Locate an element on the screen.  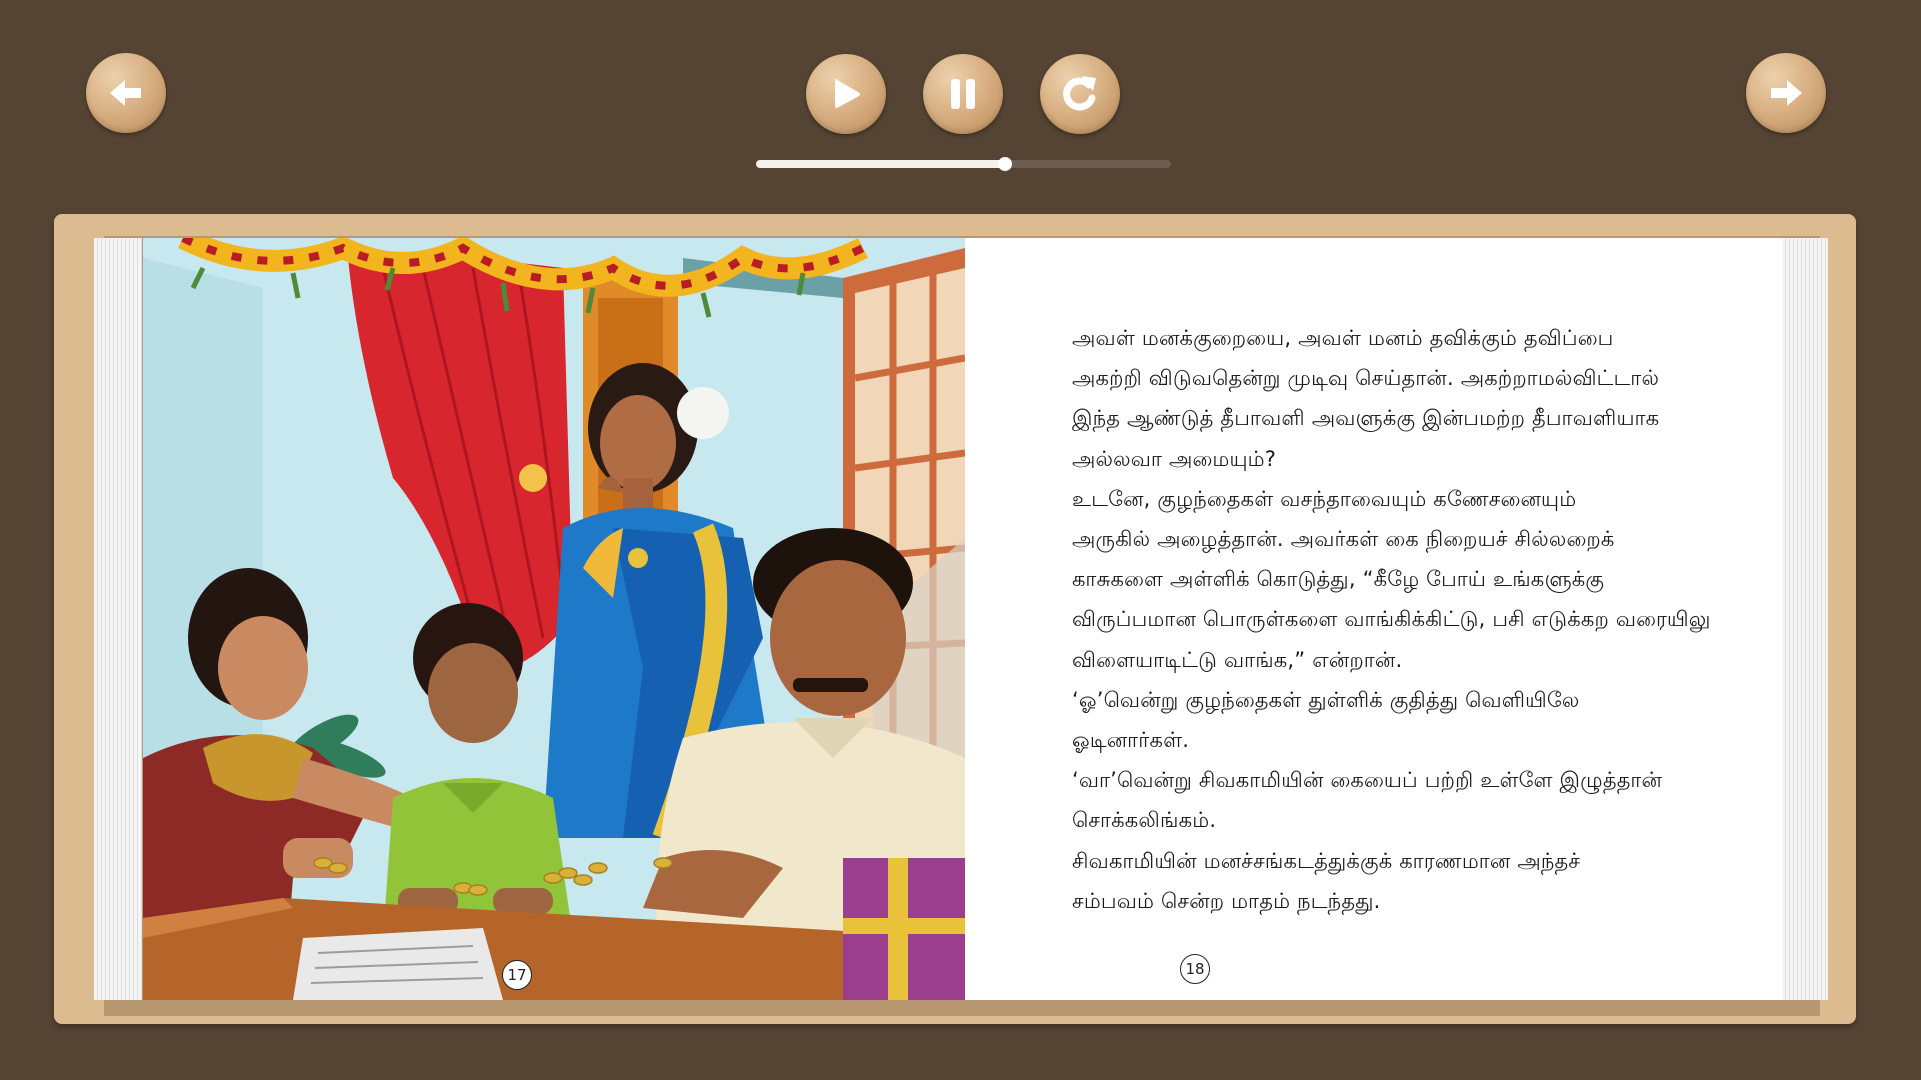
pause-button is located at coordinates (963, 94).